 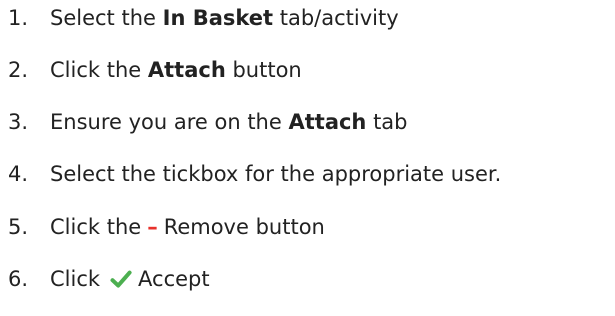 What do you see at coordinates (75, 279) in the screenshot?
I see `step-text: Click` at bounding box center [75, 279].